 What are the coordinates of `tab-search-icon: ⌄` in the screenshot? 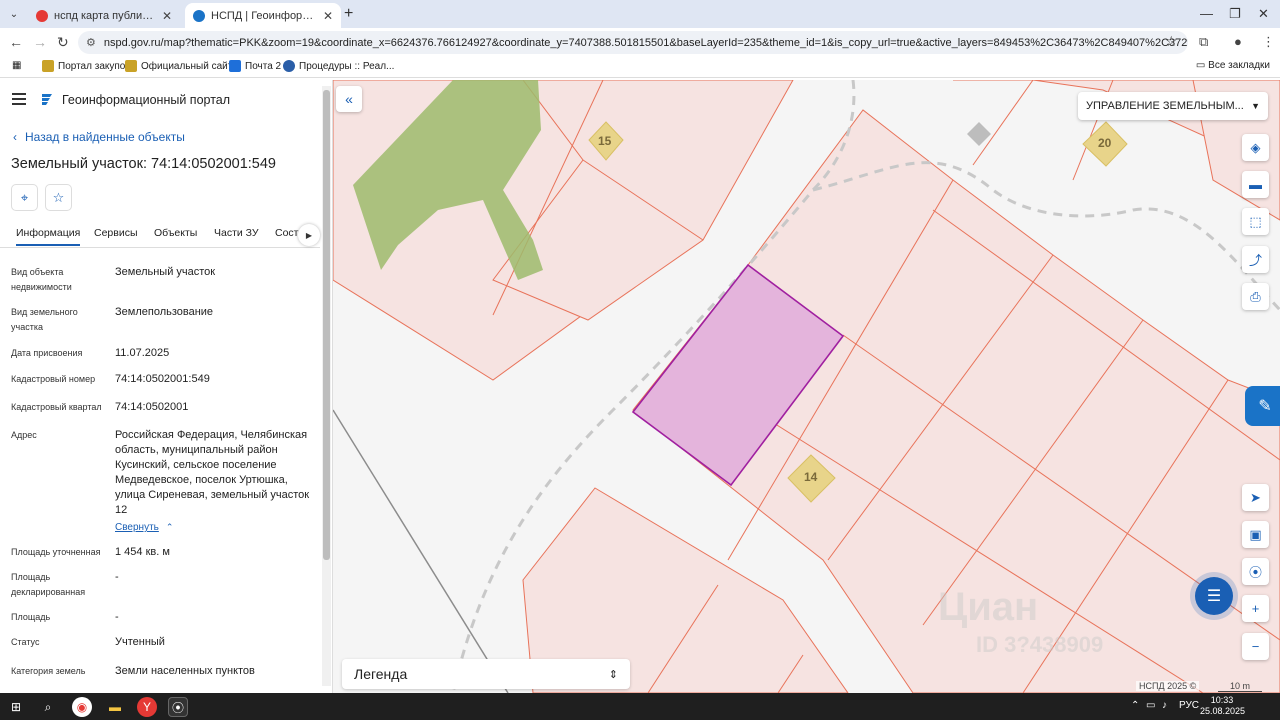 It's located at (14, 14).